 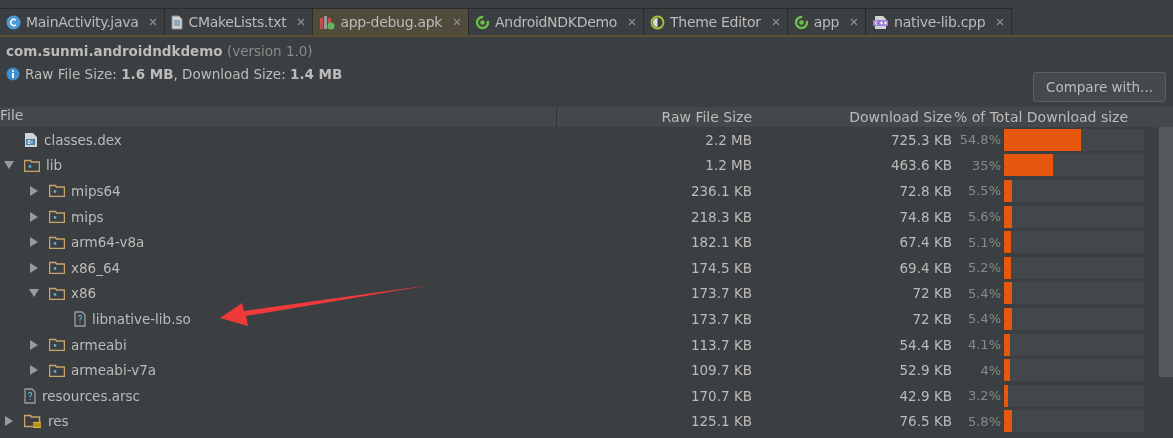 What do you see at coordinates (983, 268) in the screenshot?
I see `percent-text: 5.2%` at bounding box center [983, 268].